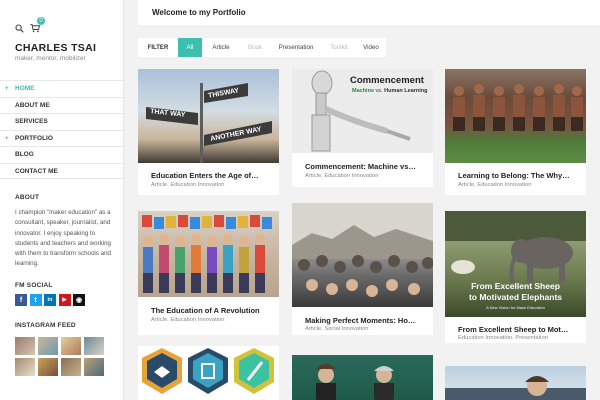  What do you see at coordinates (32, 105) in the screenshot?
I see `nav-item-label: ABOUT ME` at bounding box center [32, 105].